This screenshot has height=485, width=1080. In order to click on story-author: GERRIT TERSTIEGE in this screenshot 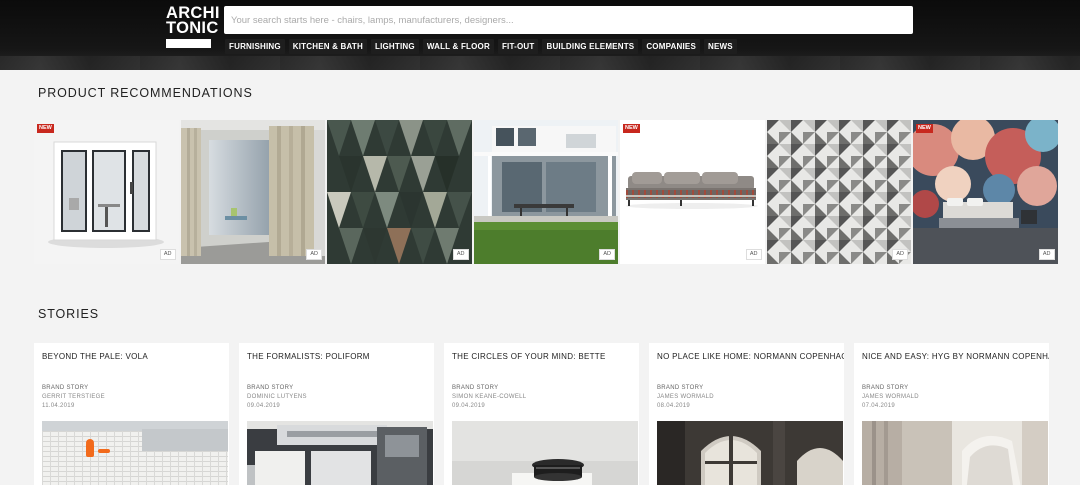, I will do `click(73, 397)`.